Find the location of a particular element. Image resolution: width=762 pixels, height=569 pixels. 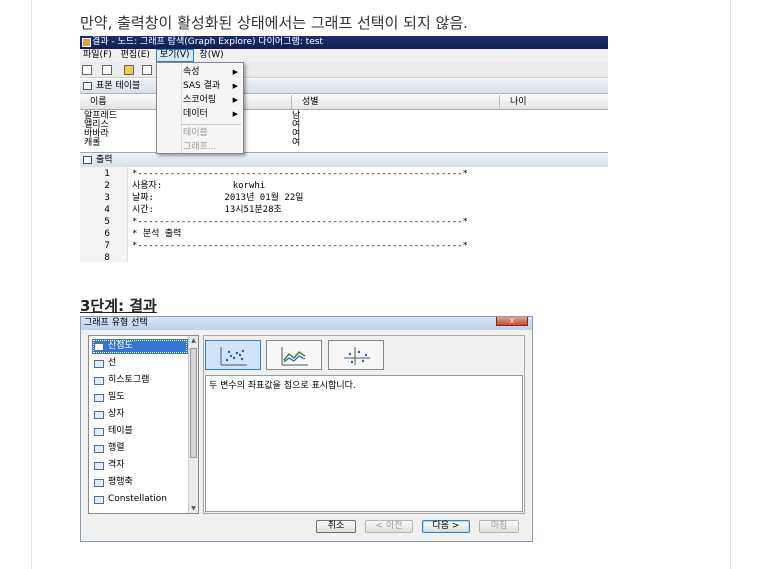

axis-scatter-thumbnail-icon is located at coordinates (357, 356).